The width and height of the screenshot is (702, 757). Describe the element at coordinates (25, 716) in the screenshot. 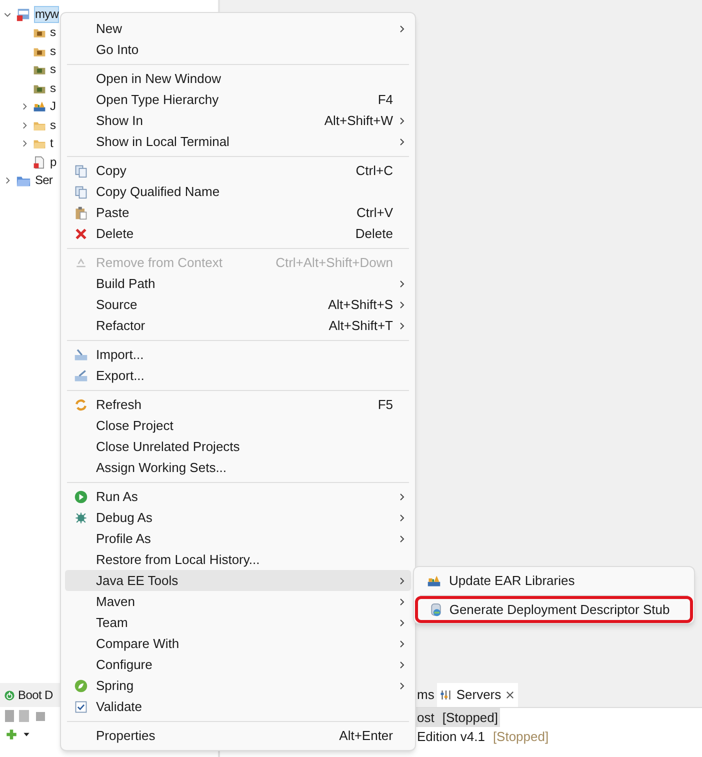

I see `toolbar-icons-drawing` at that location.